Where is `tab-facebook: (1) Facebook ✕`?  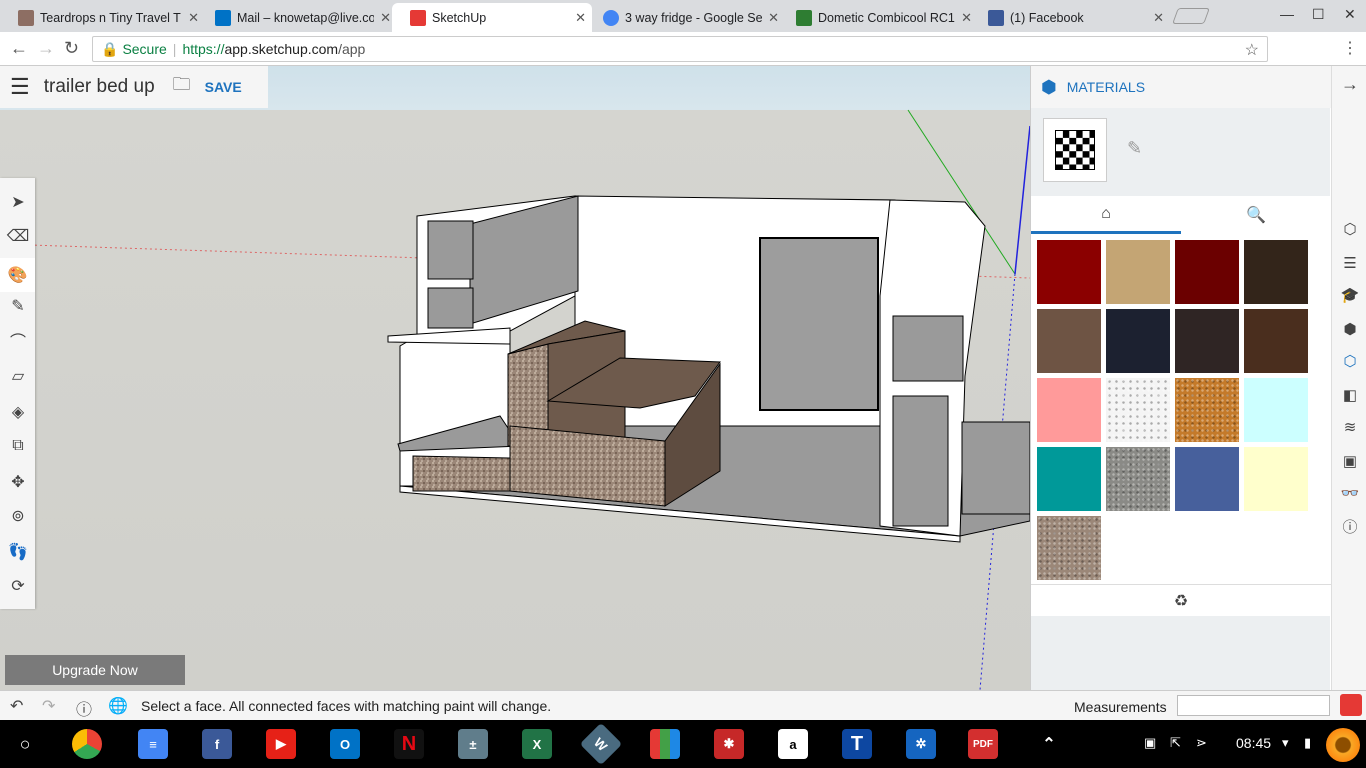
tab-facebook: (1) Facebook ✕ is located at coordinates (1070, 17).